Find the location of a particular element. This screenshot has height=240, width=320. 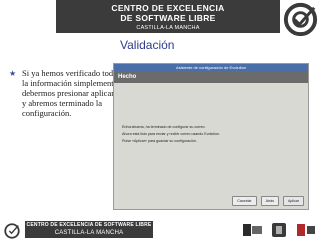

cancel-button: Cancelar is located at coordinates (244, 201).